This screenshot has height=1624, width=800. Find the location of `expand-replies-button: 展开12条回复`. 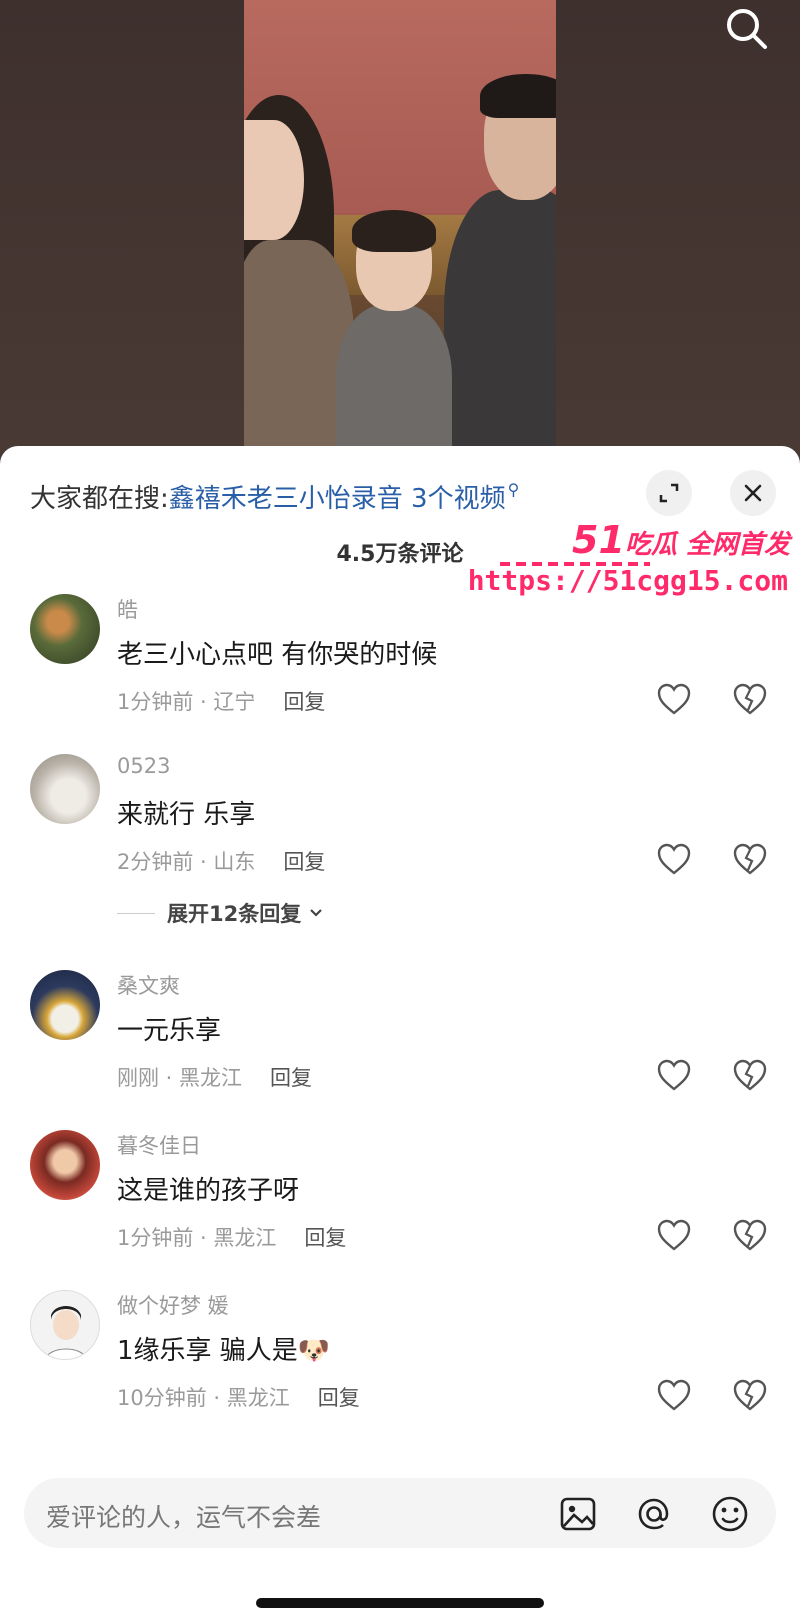

expand-replies-button: 展开12条回复 is located at coordinates (221, 913).